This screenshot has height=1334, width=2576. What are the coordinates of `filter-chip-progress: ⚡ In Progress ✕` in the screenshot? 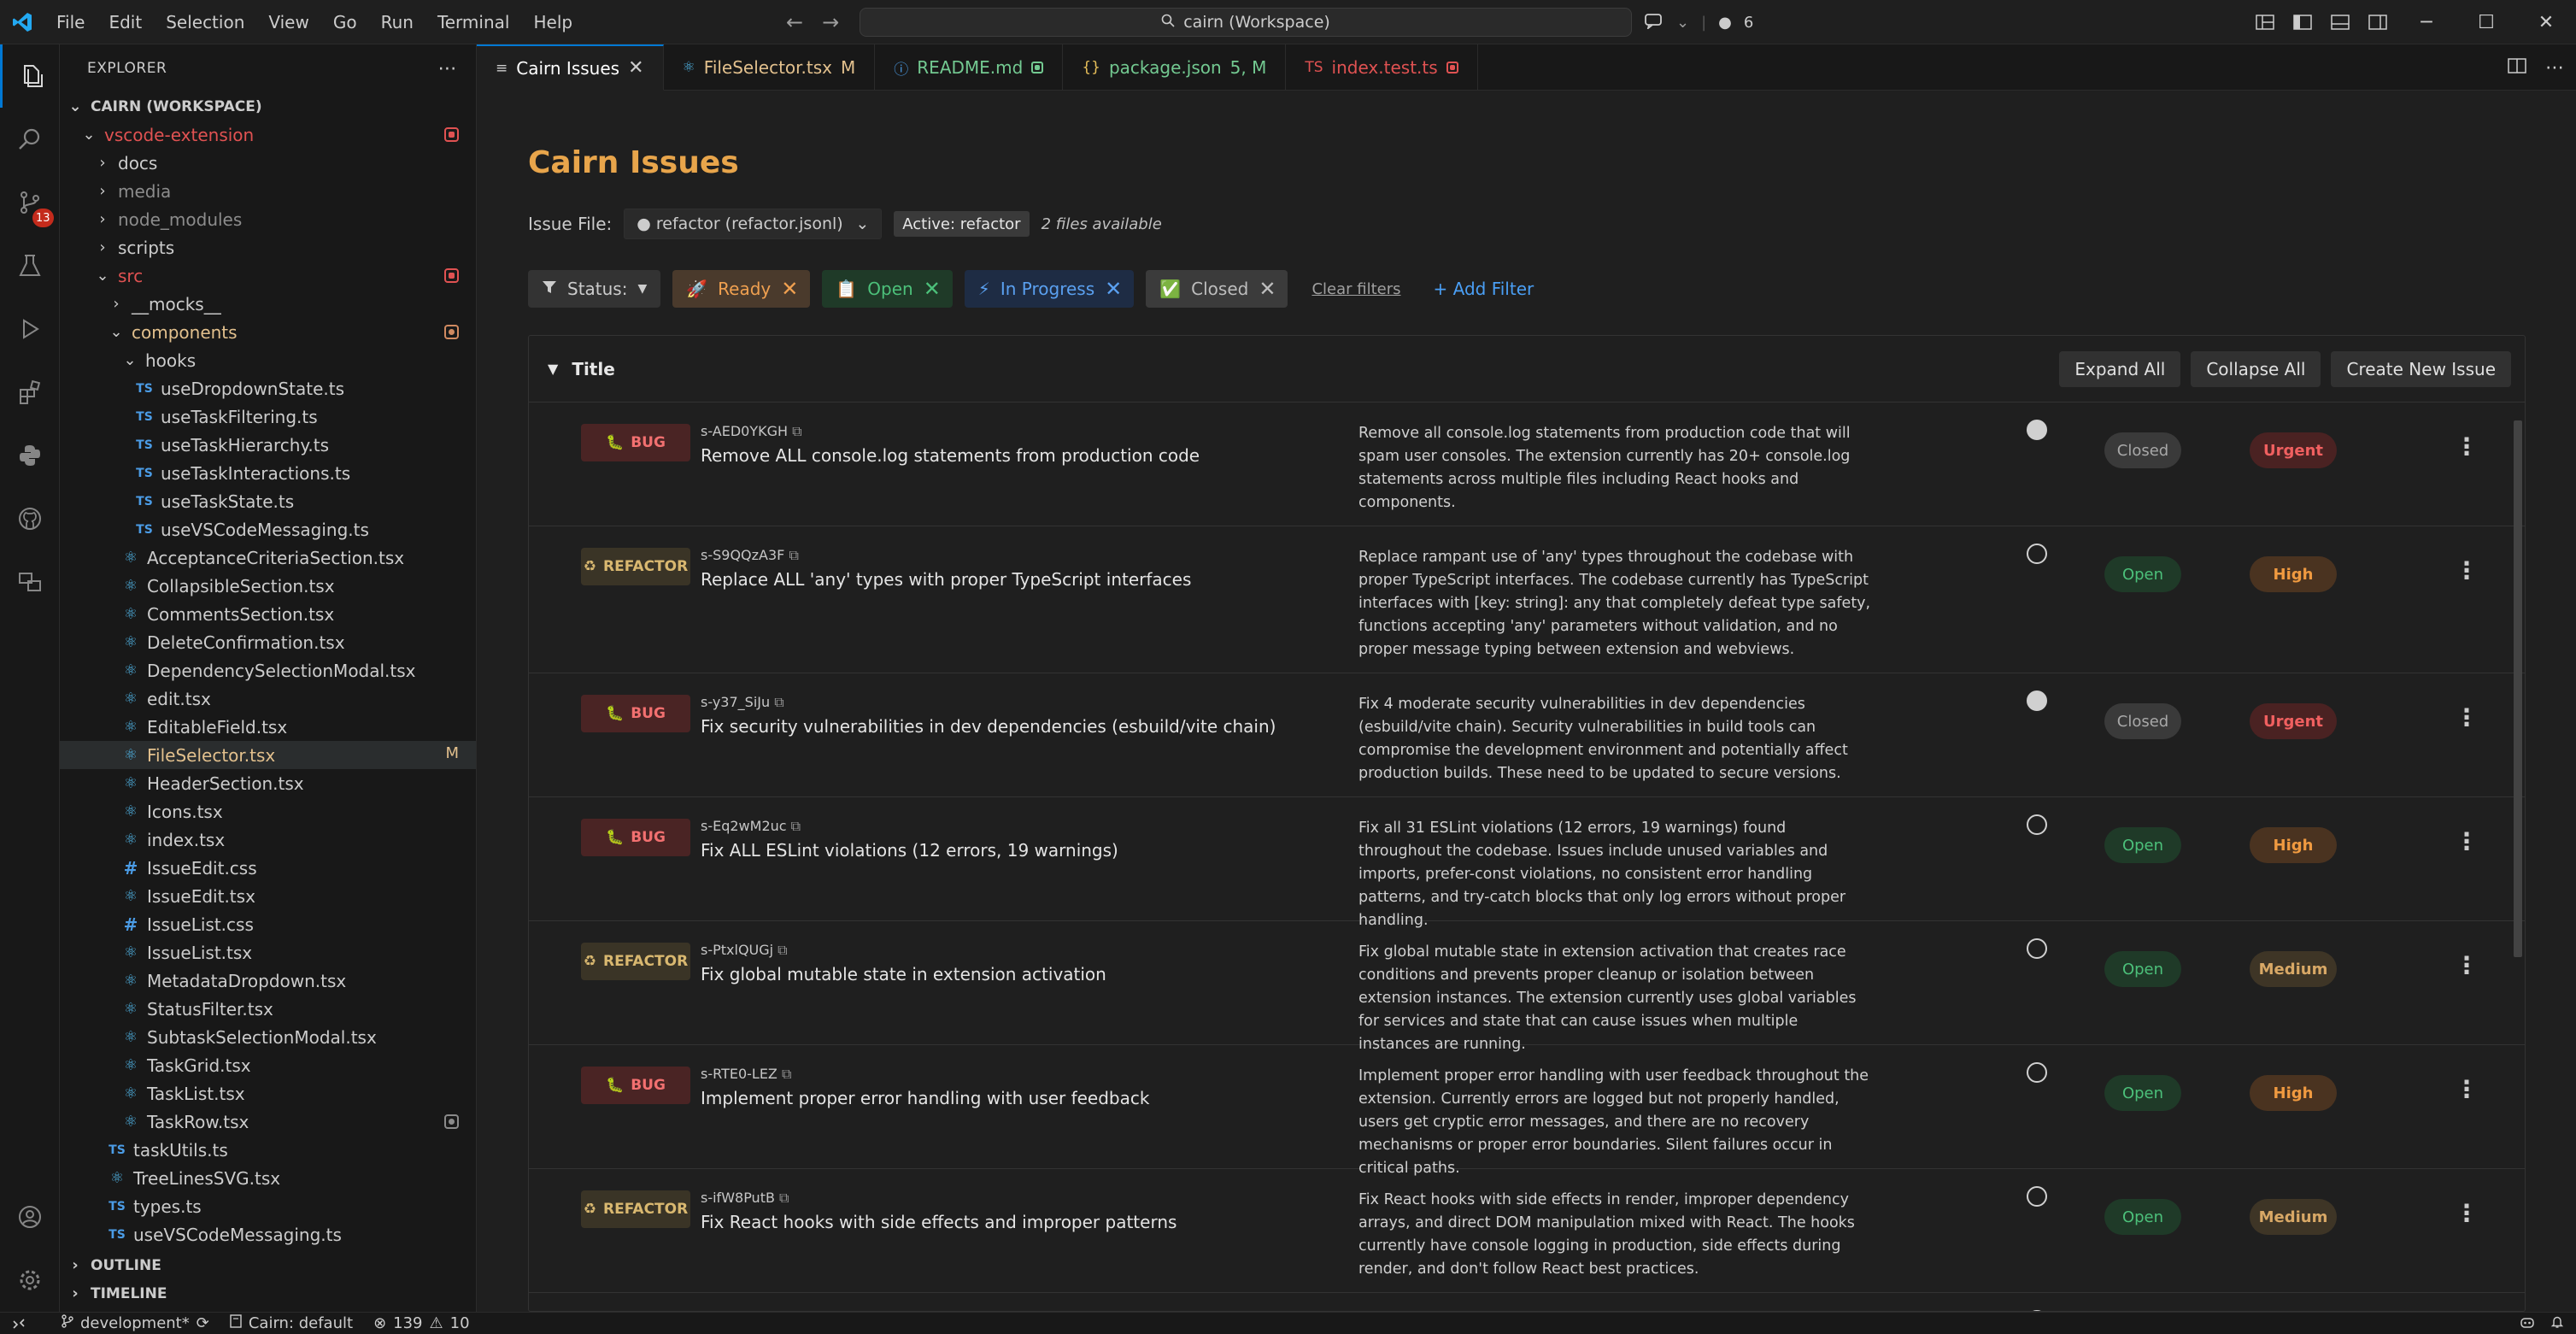 It's located at (1049, 289).